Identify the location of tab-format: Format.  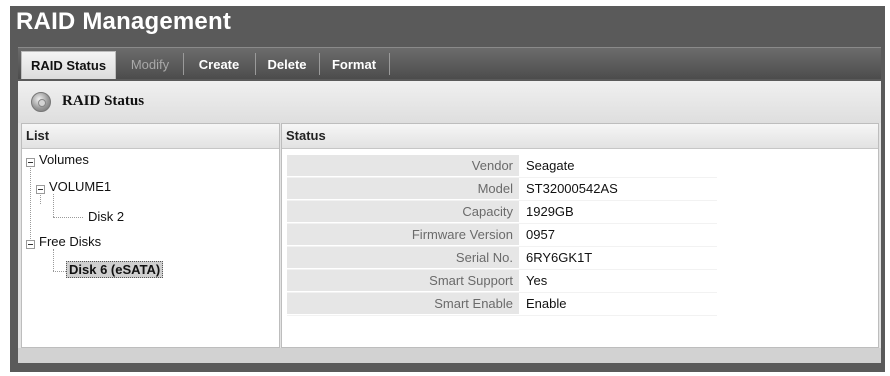
(354, 65).